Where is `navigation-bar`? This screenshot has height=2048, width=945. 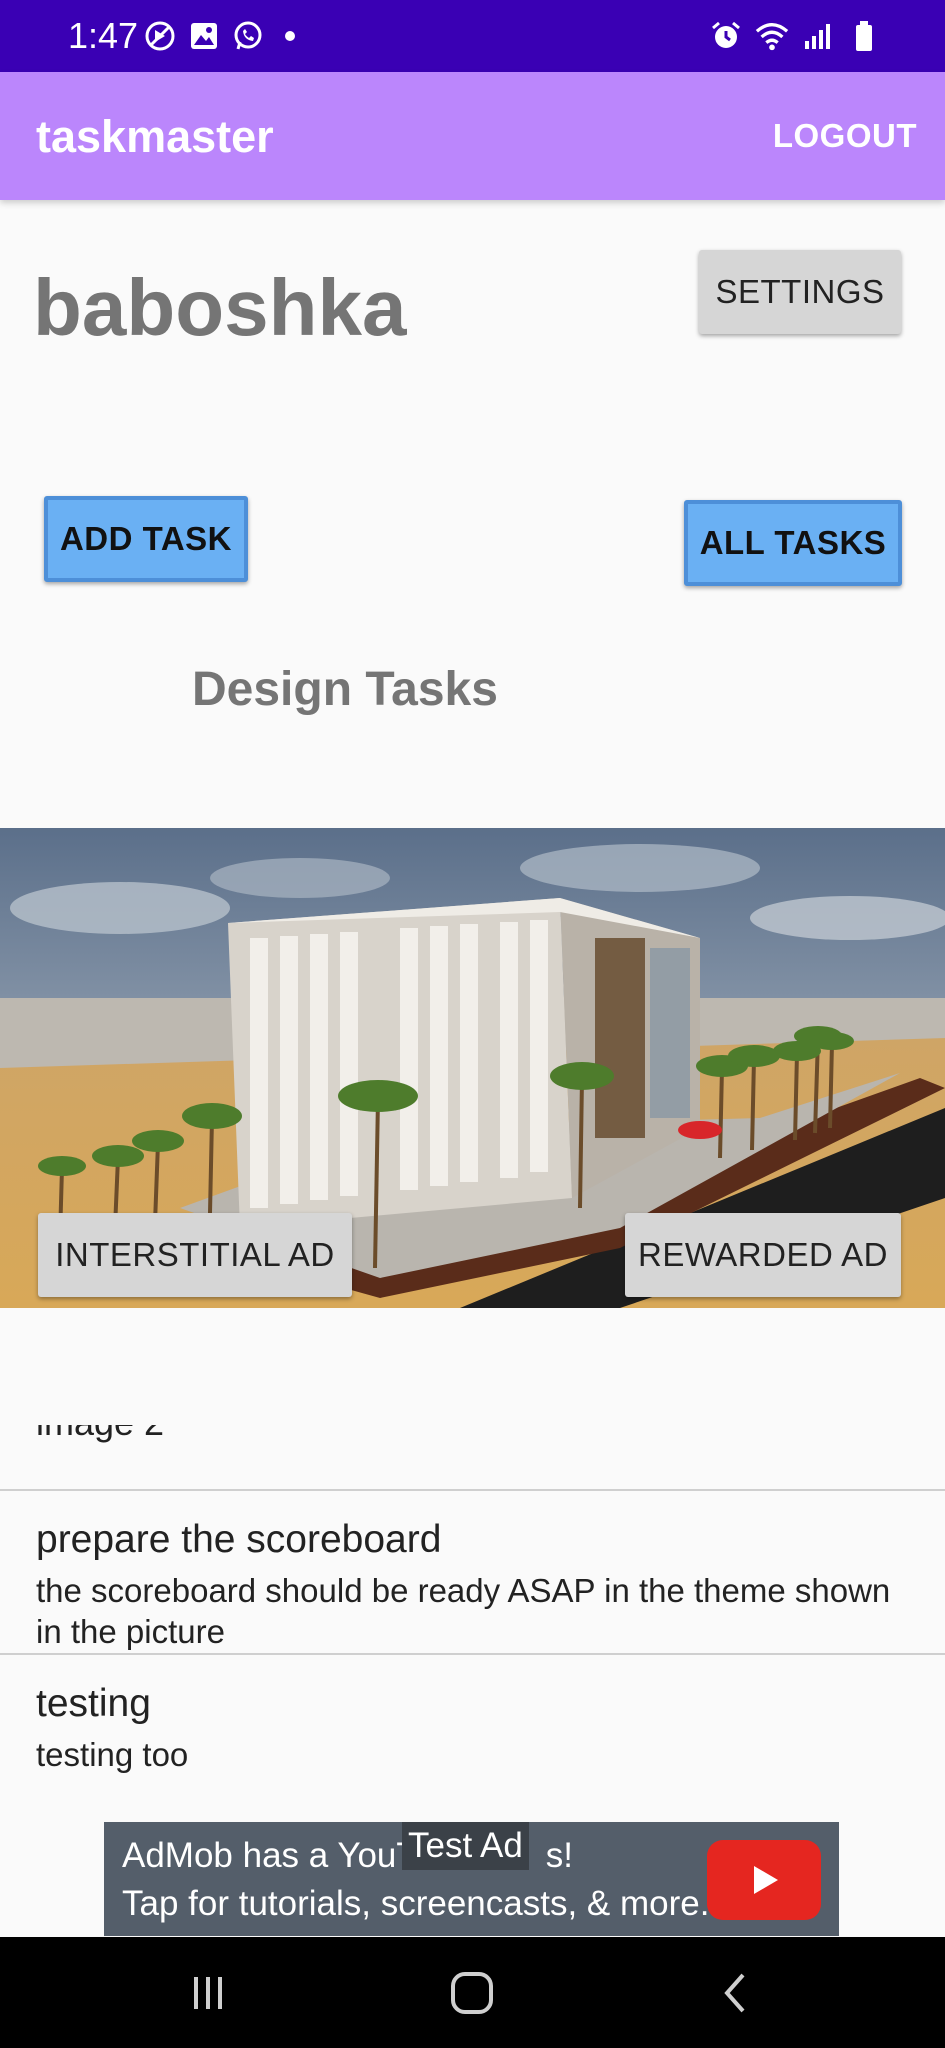 navigation-bar is located at coordinates (472, 1992).